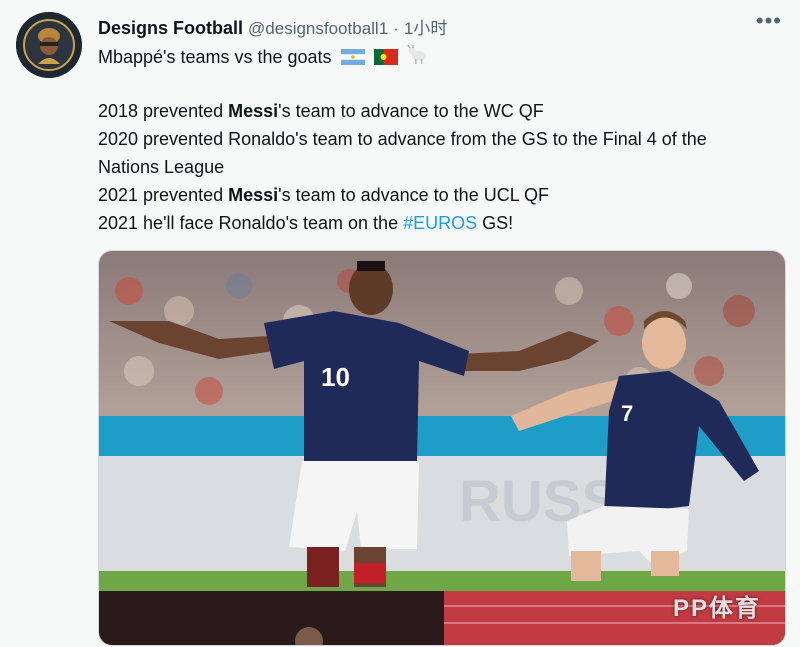 The image size is (800, 647). Describe the element at coordinates (215, 57) in the screenshot. I see `headline-text: Mbappé's teams vs the goats` at that location.